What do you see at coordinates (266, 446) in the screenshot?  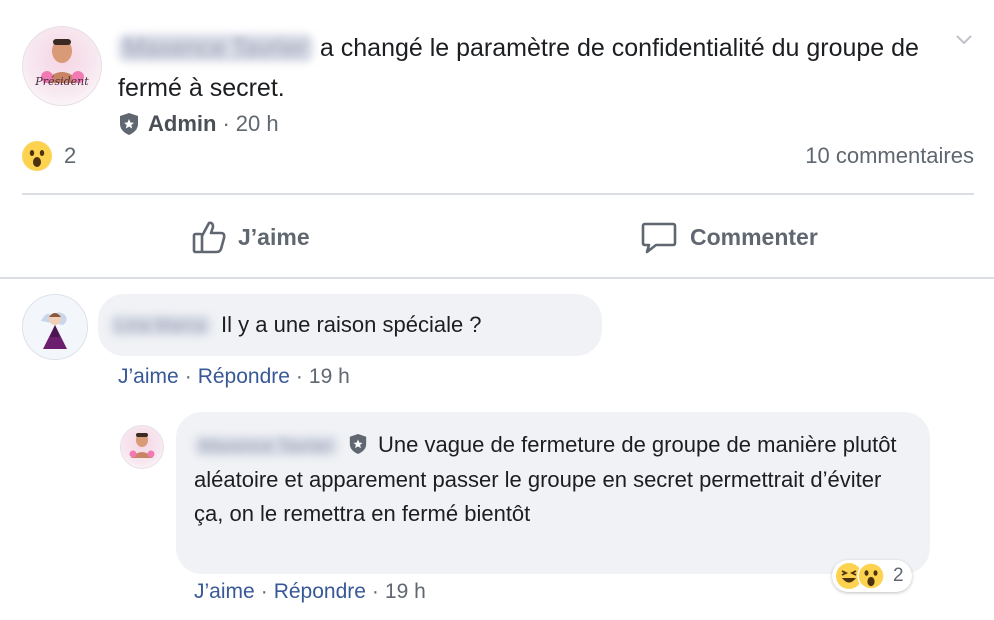 I see `reply-author-name: Maxence Tavrier` at bounding box center [266, 446].